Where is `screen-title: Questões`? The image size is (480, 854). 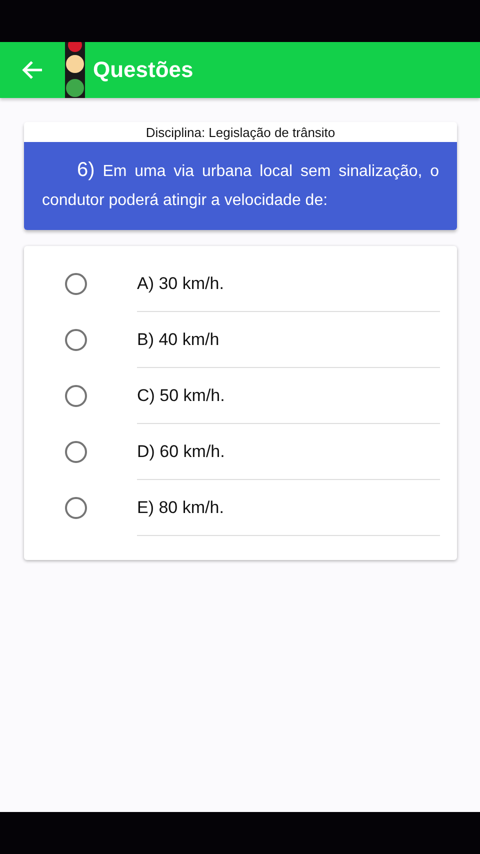 screen-title: Questões is located at coordinates (143, 70).